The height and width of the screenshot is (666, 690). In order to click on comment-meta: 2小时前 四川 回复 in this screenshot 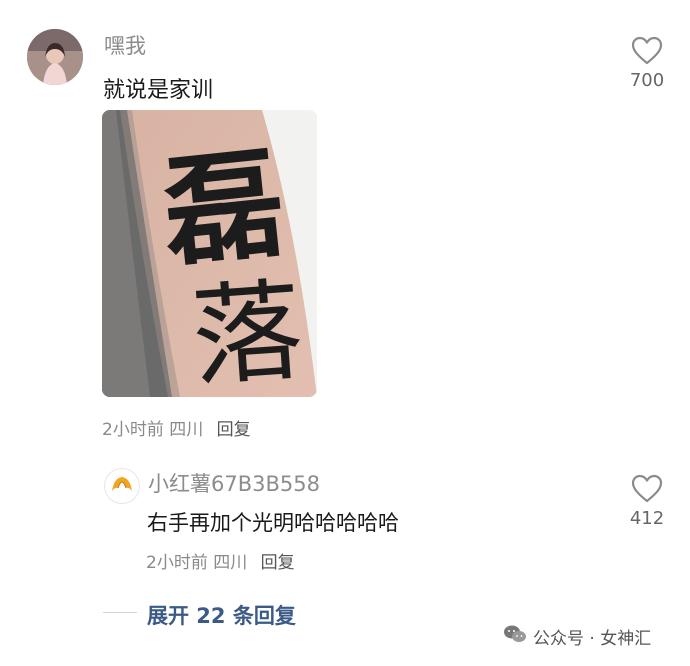, I will do `click(176, 427)`.